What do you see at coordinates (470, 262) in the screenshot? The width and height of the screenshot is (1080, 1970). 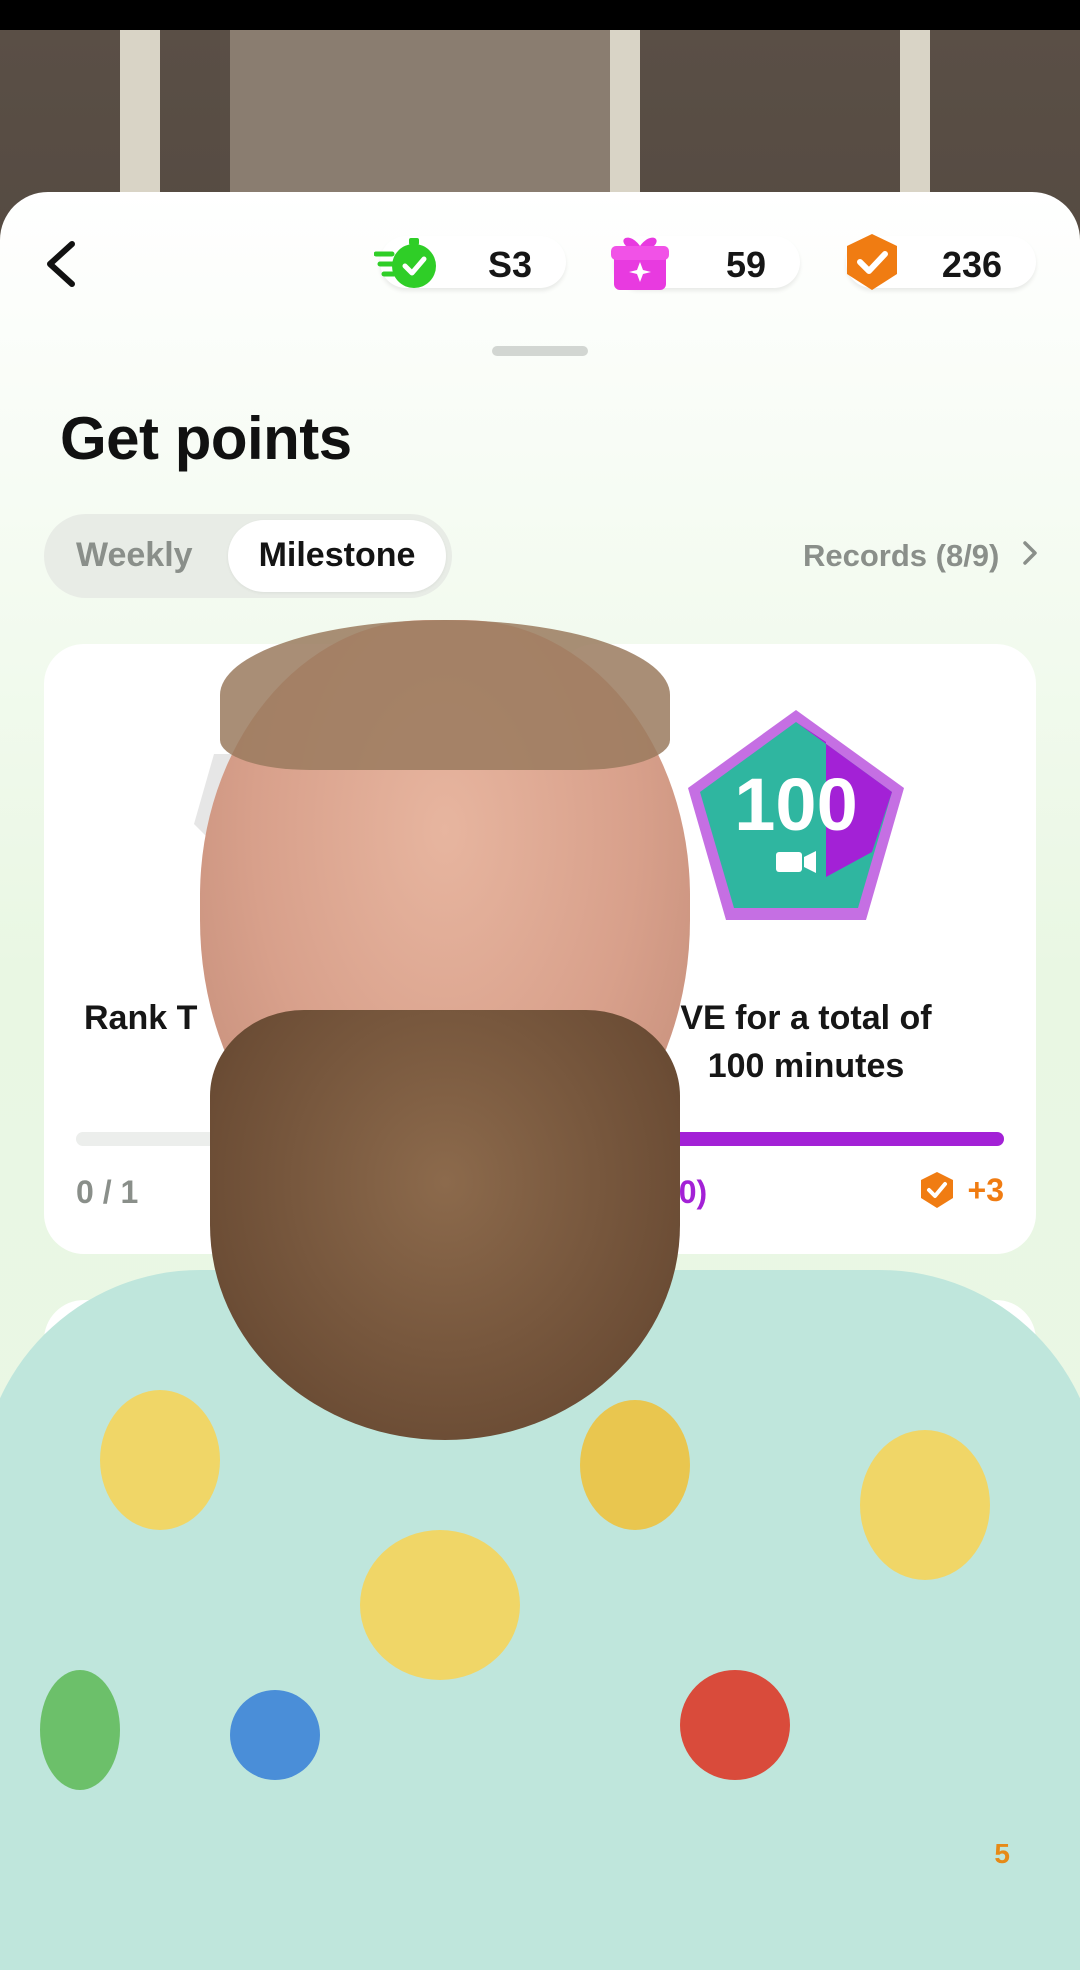 I see `stat-pill-speed: S3` at bounding box center [470, 262].